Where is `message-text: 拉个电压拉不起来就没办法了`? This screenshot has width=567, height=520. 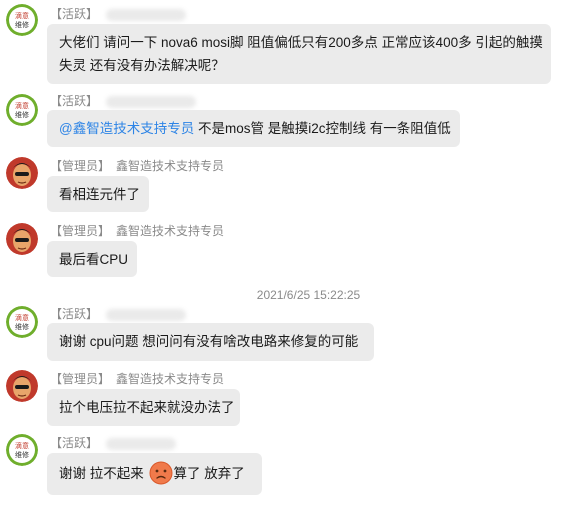
message-text: 拉个电压拉不起来就没办法了 is located at coordinates (147, 407).